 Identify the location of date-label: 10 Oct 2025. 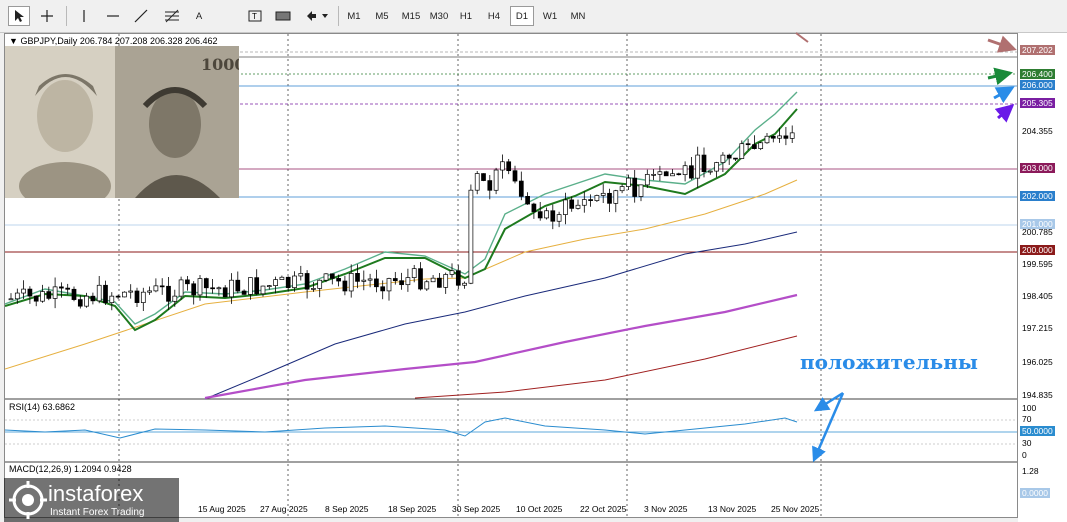
(539, 509).